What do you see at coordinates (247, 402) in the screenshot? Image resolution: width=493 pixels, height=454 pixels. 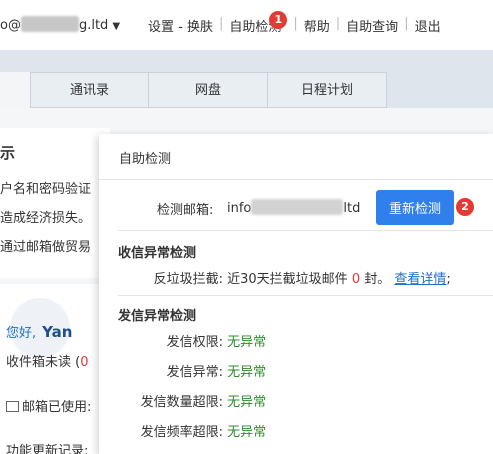 I see `send-volume-status: 无异常` at bounding box center [247, 402].